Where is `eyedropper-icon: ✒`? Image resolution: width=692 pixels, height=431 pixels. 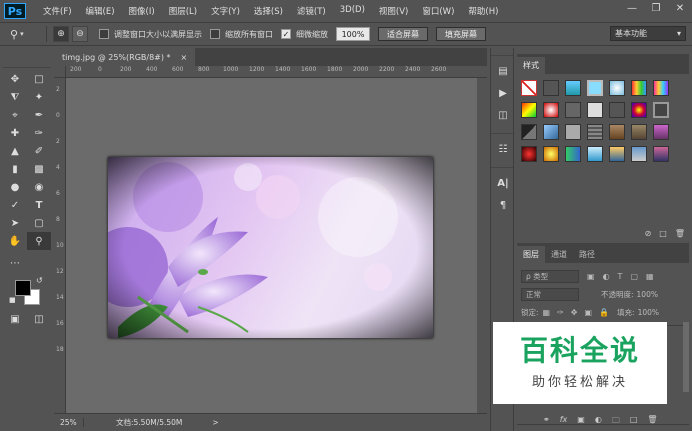 eyedropper-icon: ✒ is located at coordinates (39, 115).